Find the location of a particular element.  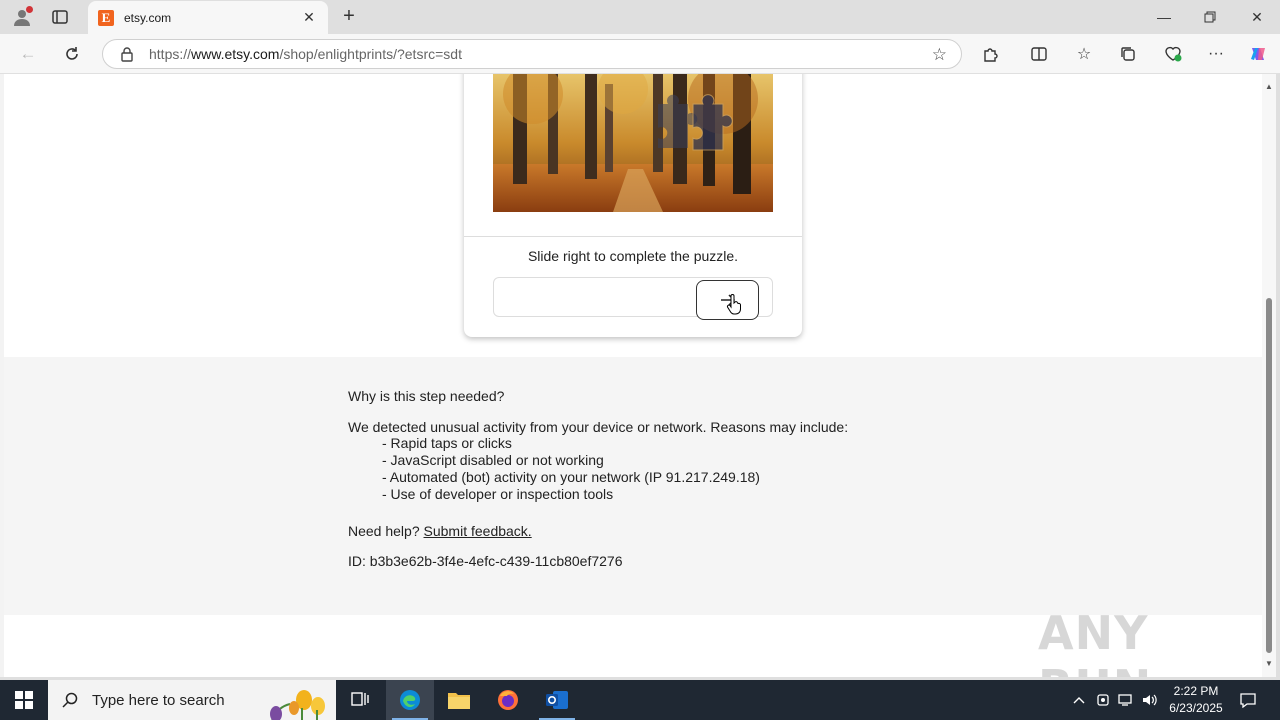

new-tab-button: + is located at coordinates (349, 17).